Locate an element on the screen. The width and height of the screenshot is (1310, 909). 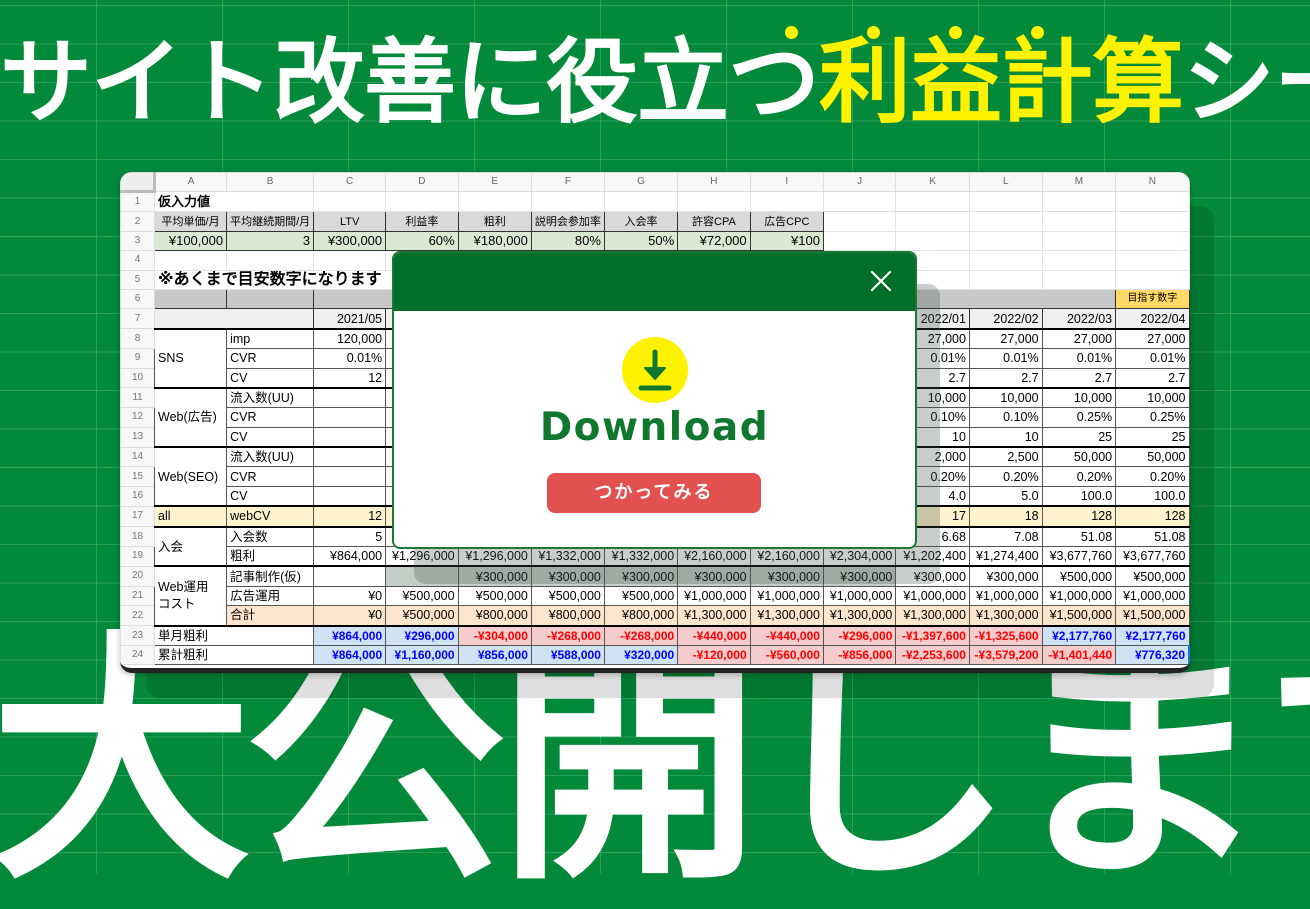
data-cell: 2.7 is located at coordinates (1005, 378).